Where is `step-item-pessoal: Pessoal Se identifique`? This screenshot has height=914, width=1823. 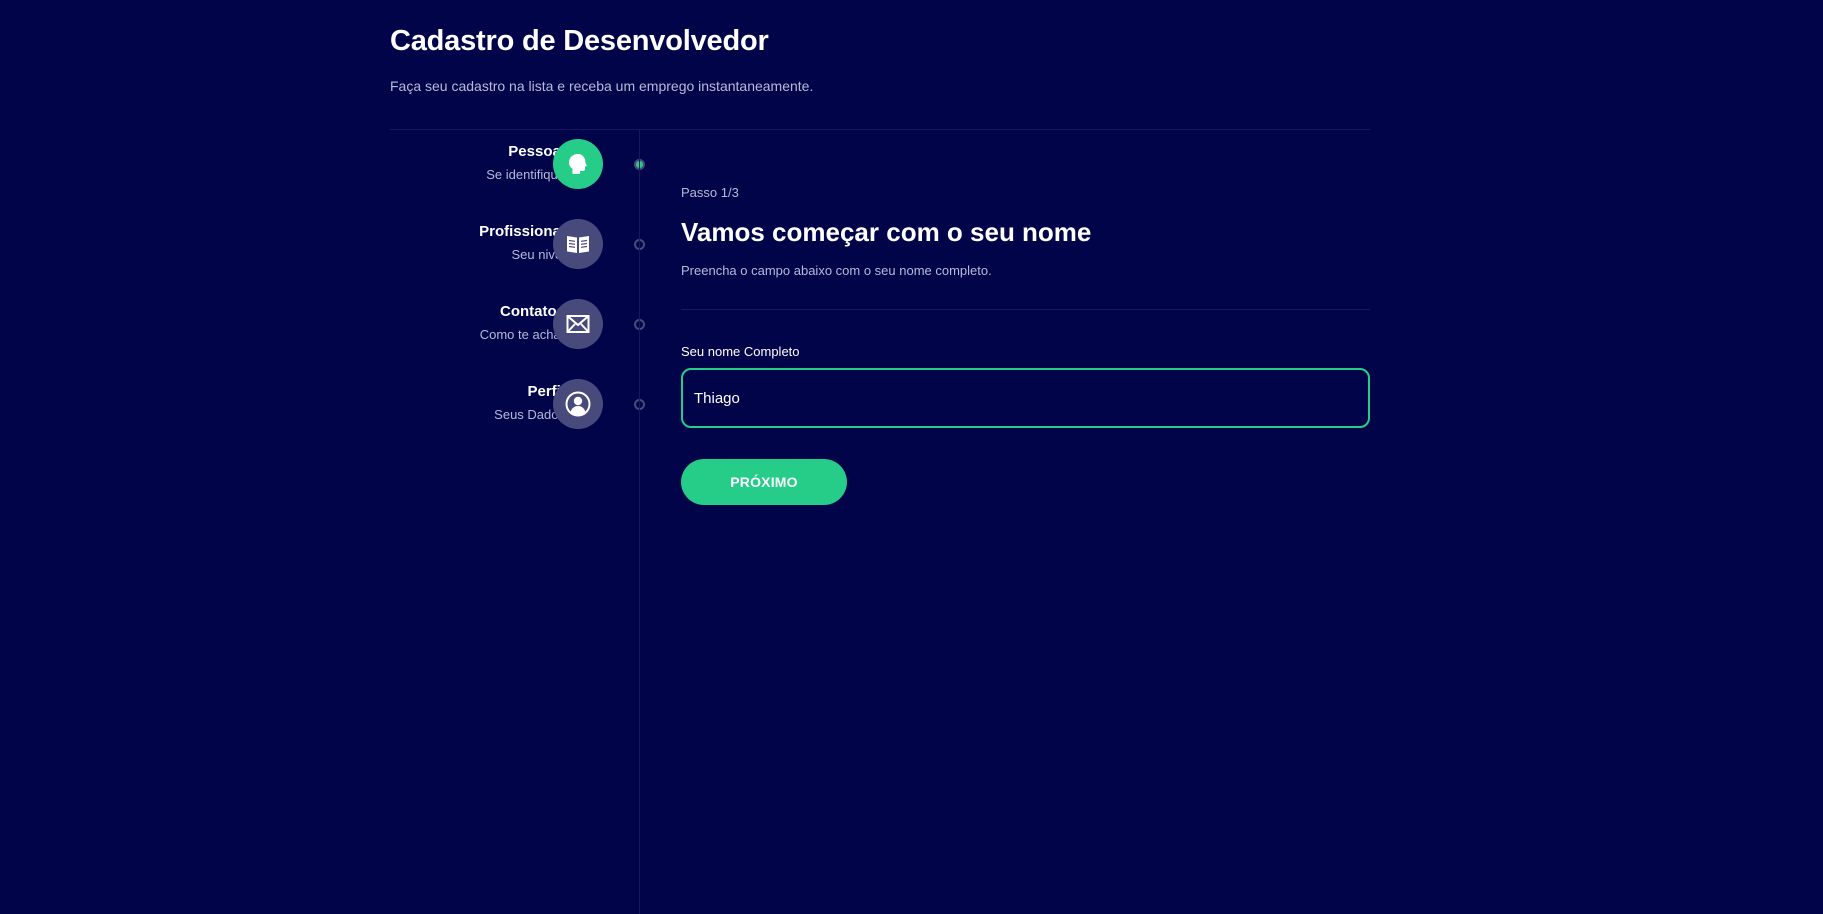 step-item-pessoal: Pessoal Se identifique is located at coordinates (517, 164).